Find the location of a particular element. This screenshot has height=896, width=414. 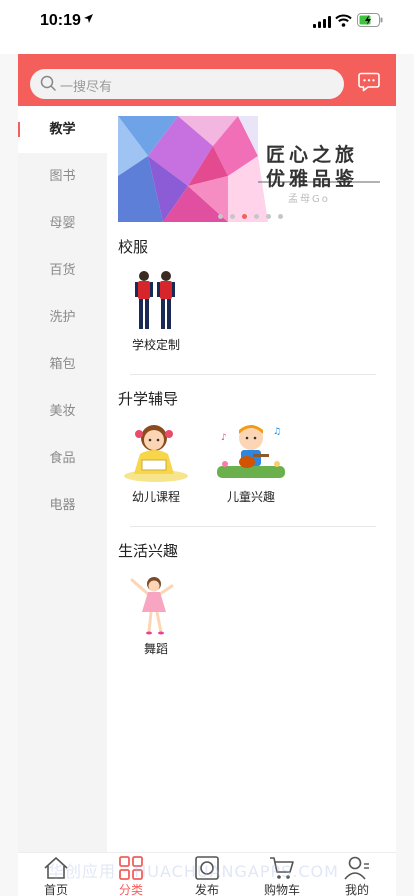

section-title-life-interest: 生活兴趣 is located at coordinates (148, 551).